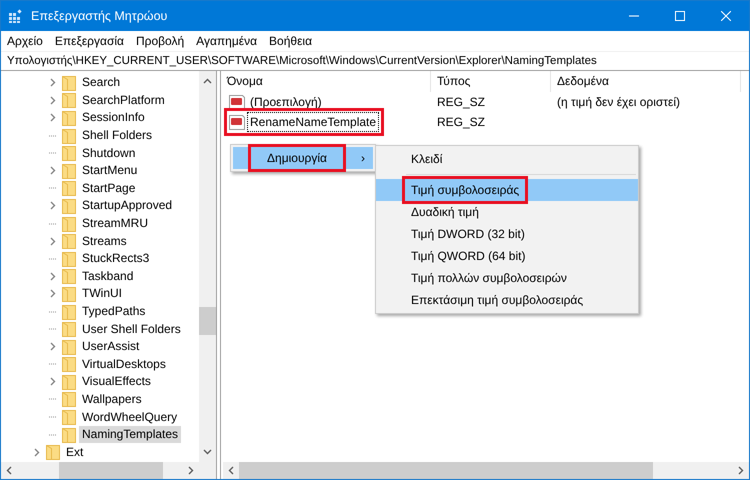 The image size is (750, 480). I want to click on tree-item: Shell Folders, so click(117, 135).